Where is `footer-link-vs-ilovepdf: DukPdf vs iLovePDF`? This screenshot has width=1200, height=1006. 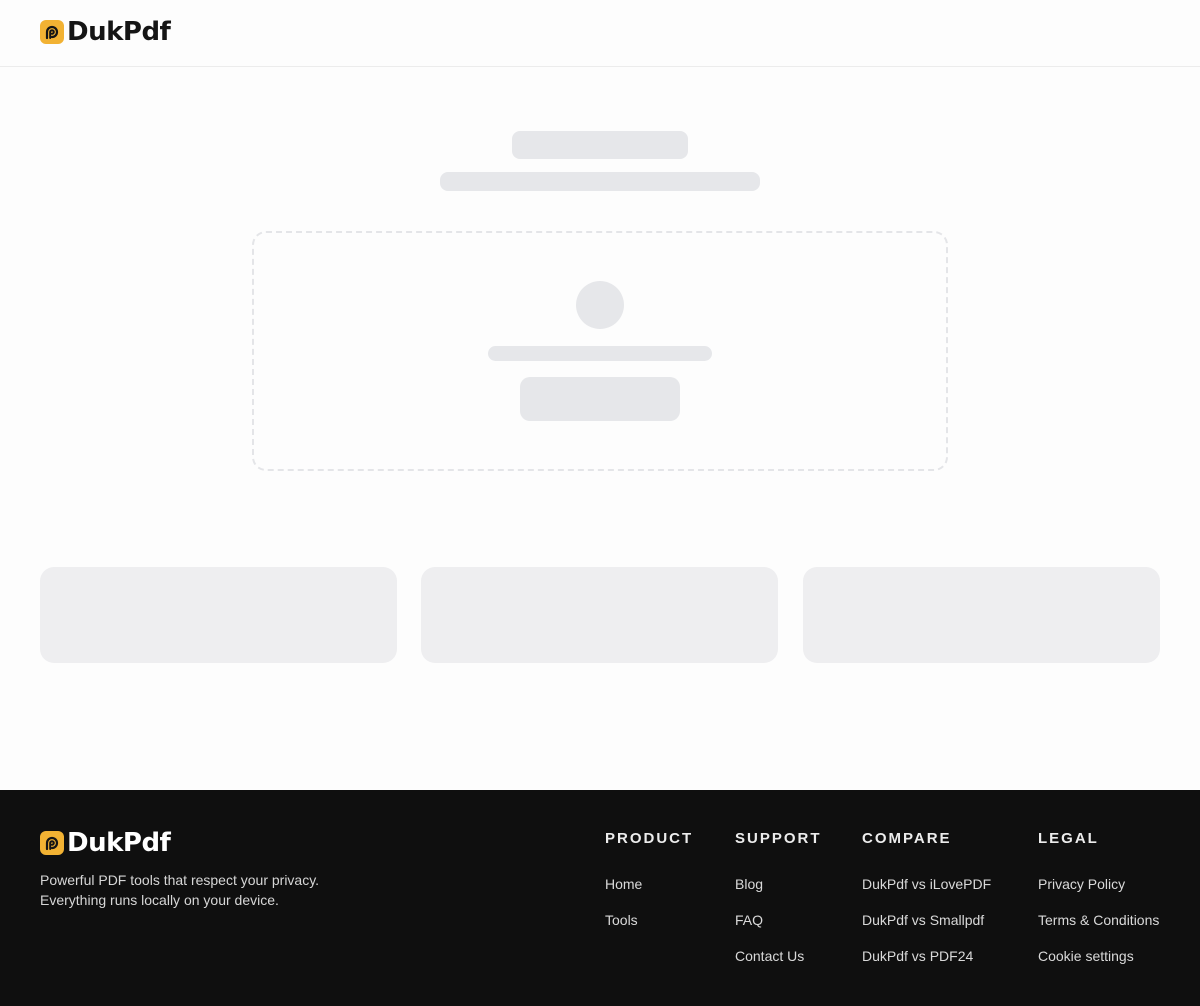
footer-link-vs-ilovepdf: DukPdf vs iLovePDF is located at coordinates (926, 884).